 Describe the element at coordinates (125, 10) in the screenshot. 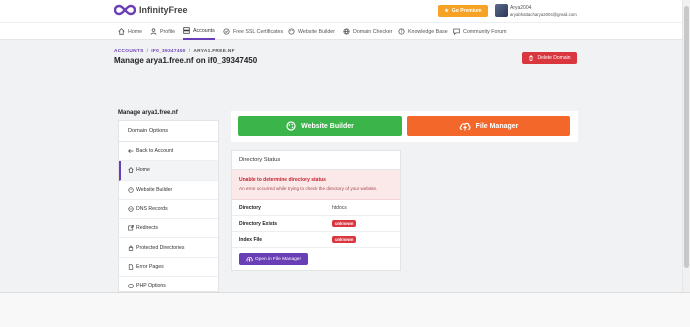

I see `infinity-icon` at that location.